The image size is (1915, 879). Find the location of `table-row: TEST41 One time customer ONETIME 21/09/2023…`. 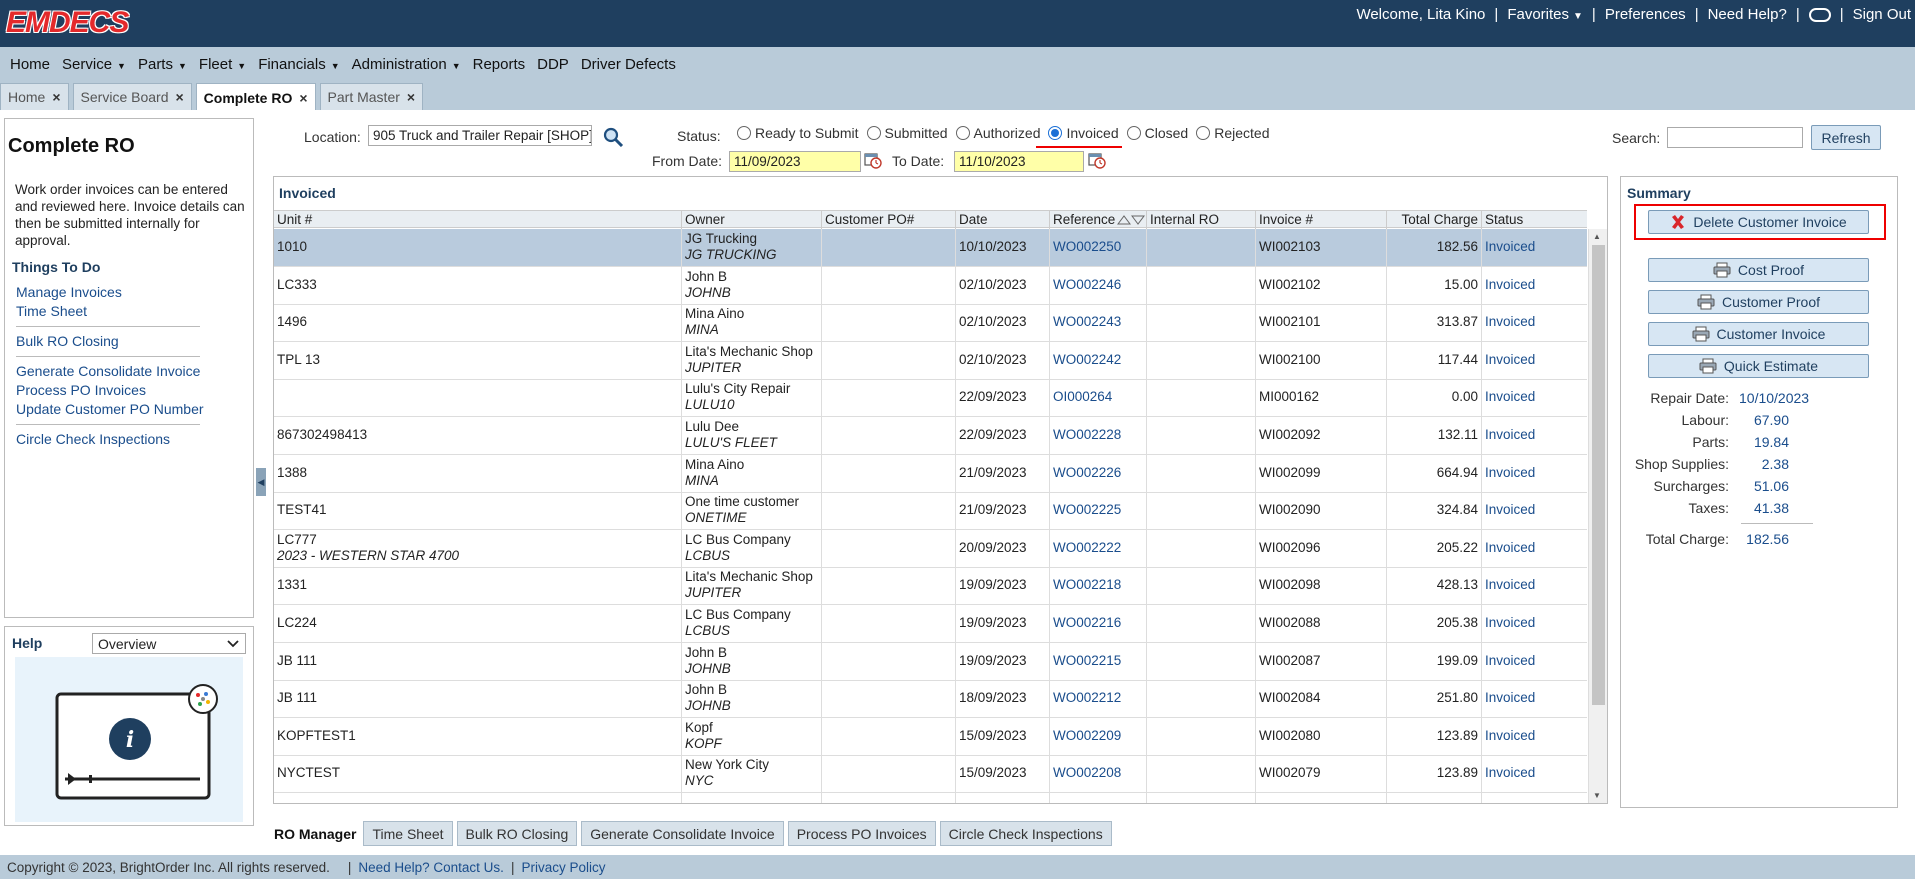

table-row: TEST41 One time customer ONETIME 21/09/2023… is located at coordinates (930, 511).